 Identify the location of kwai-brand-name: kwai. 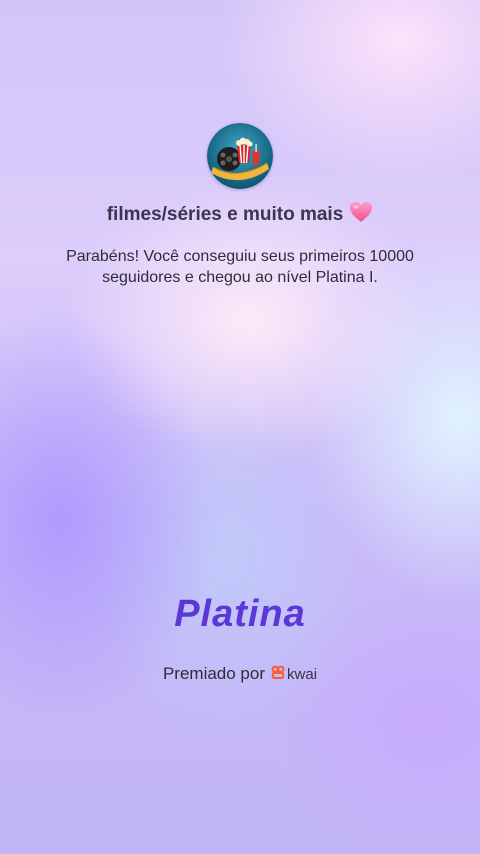
(302, 674).